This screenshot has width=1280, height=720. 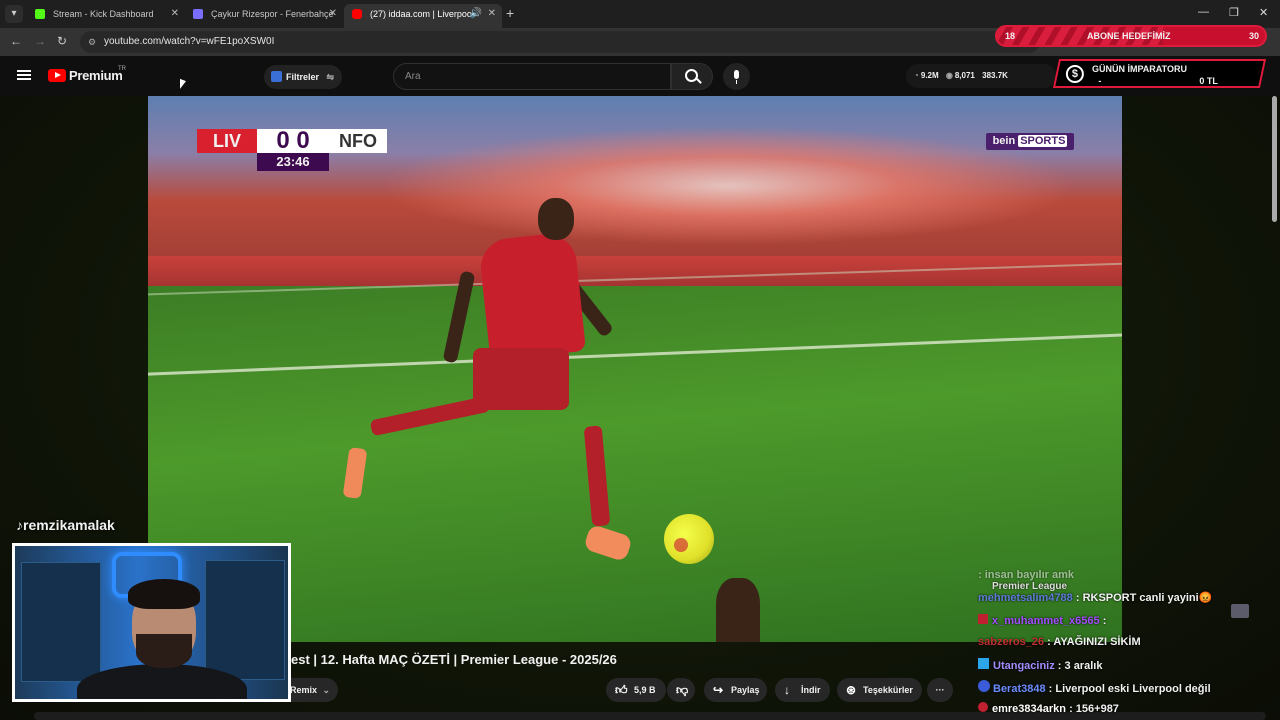 I want to click on chat-message: emre3834arkn : 156+987, so click(x=1048, y=708).